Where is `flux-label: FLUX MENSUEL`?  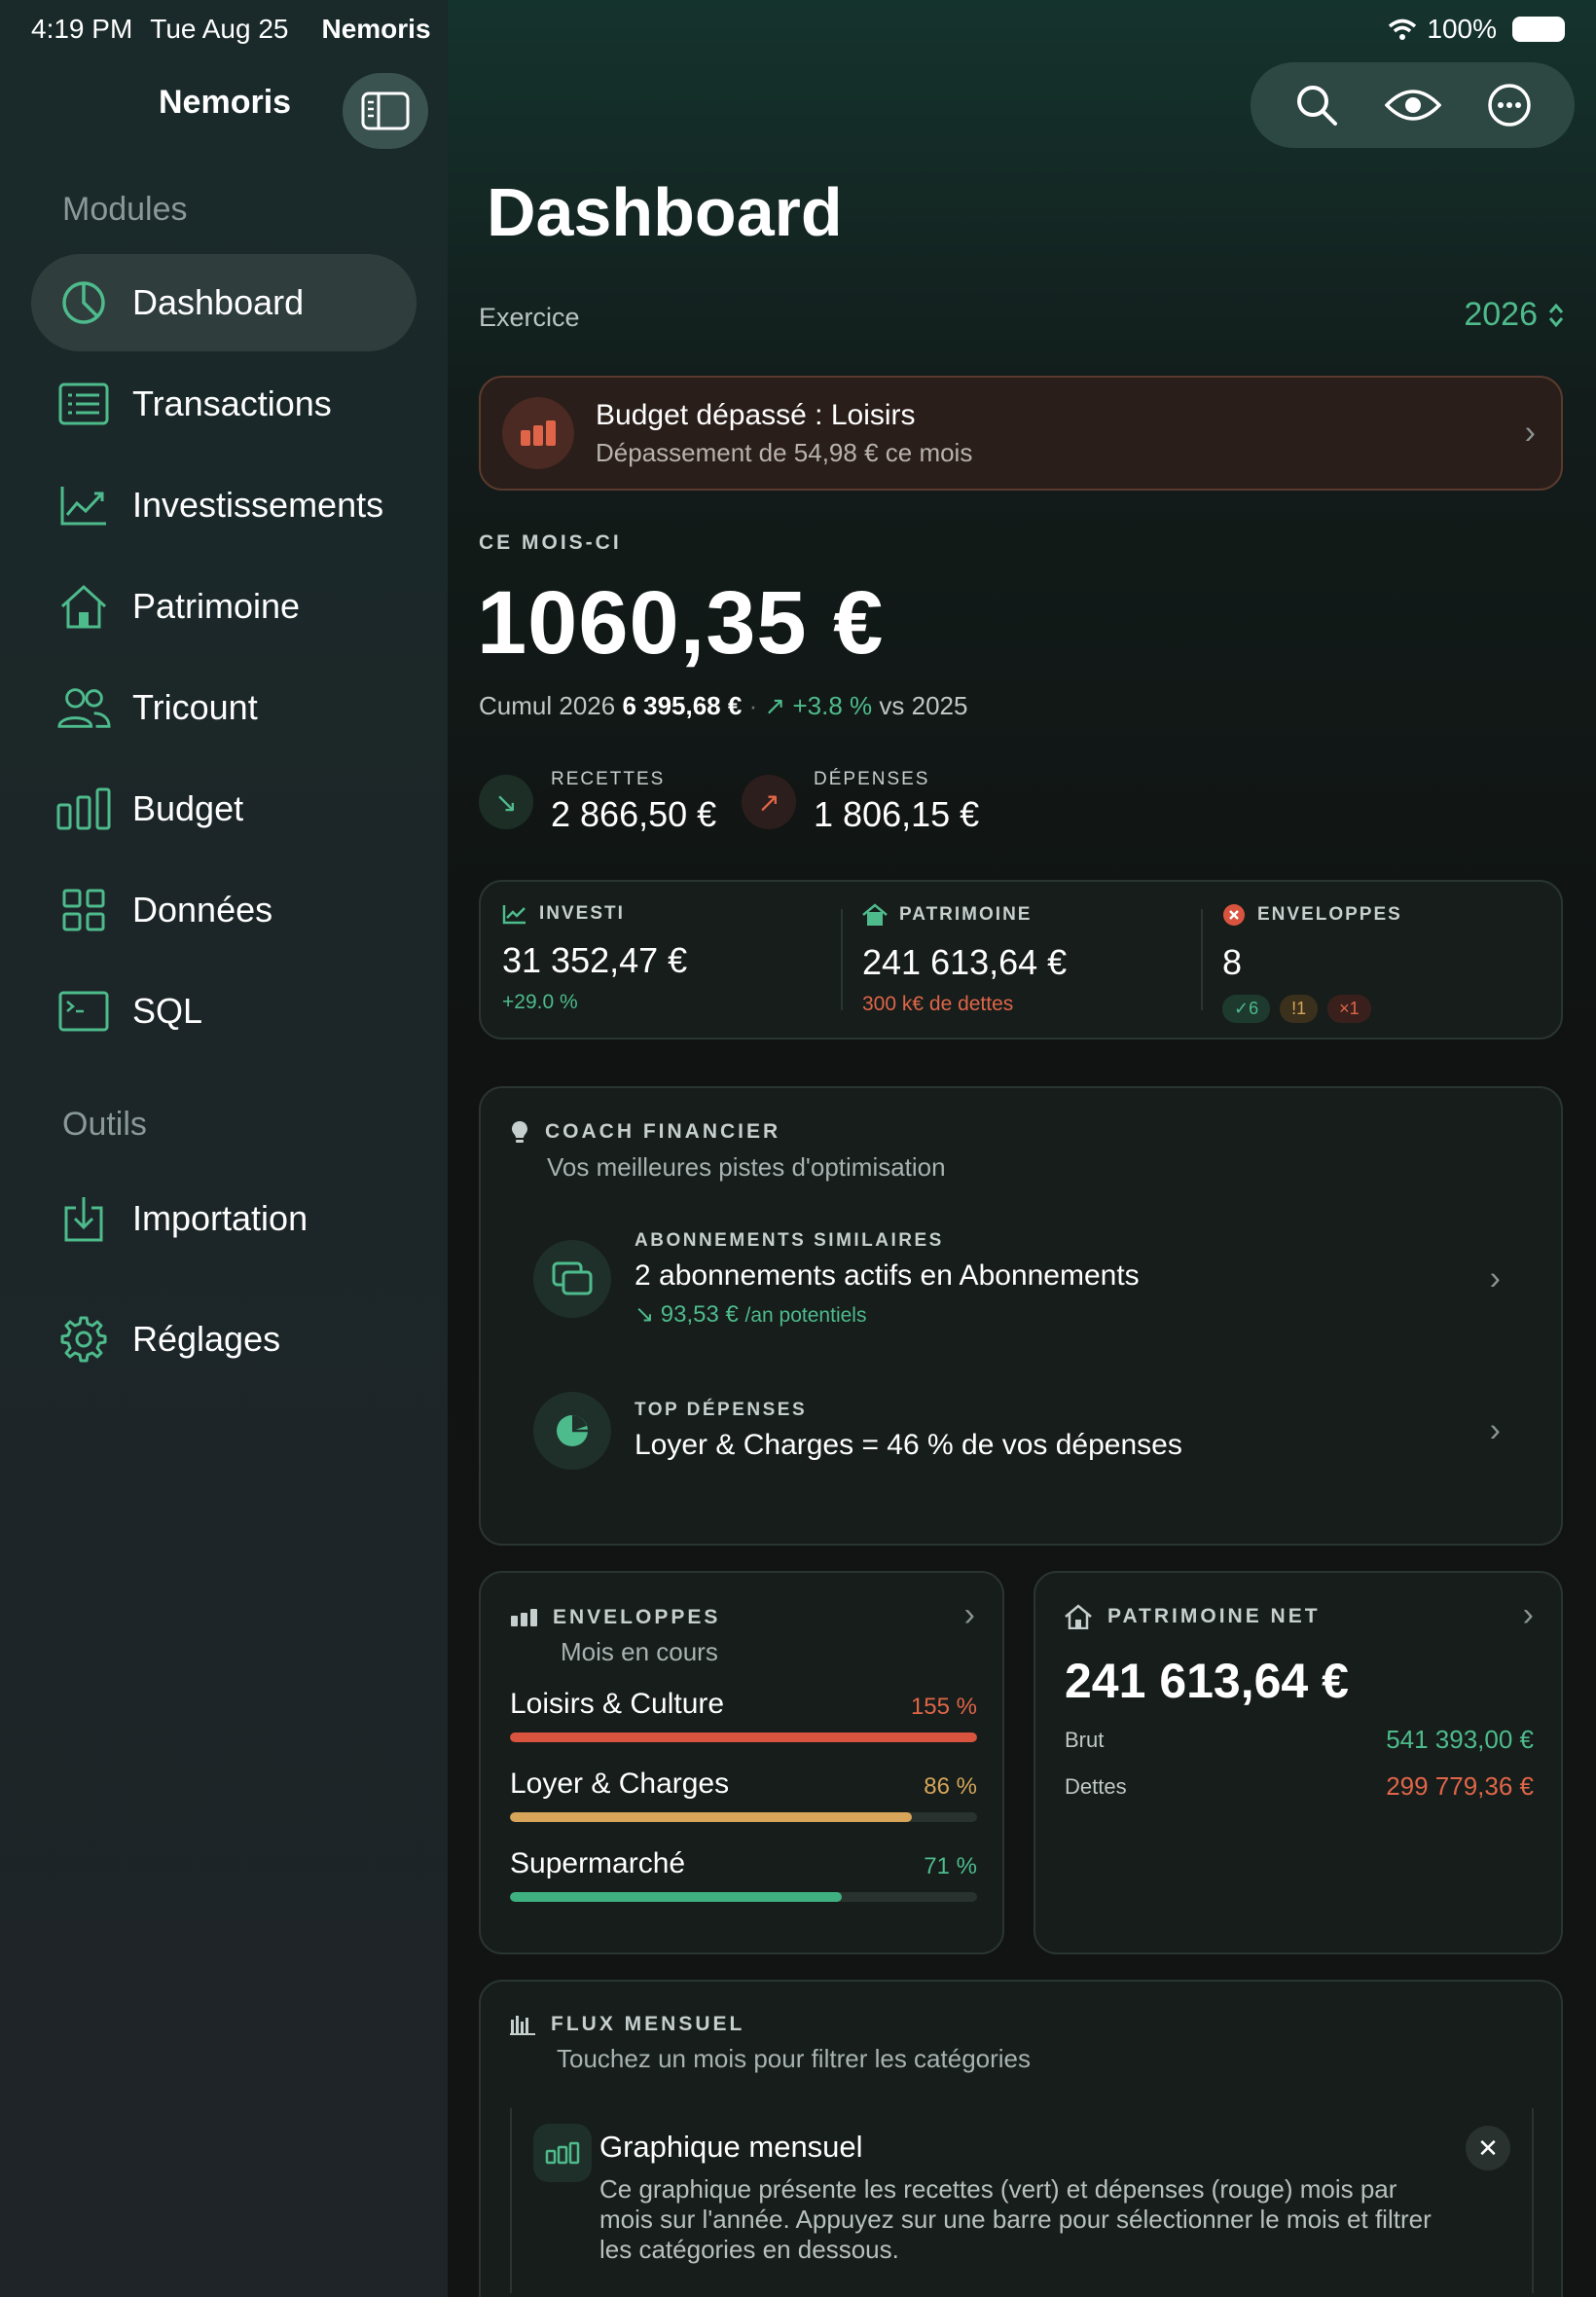 flux-label: FLUX MENSUEL is located at coordinates (648, 2024).